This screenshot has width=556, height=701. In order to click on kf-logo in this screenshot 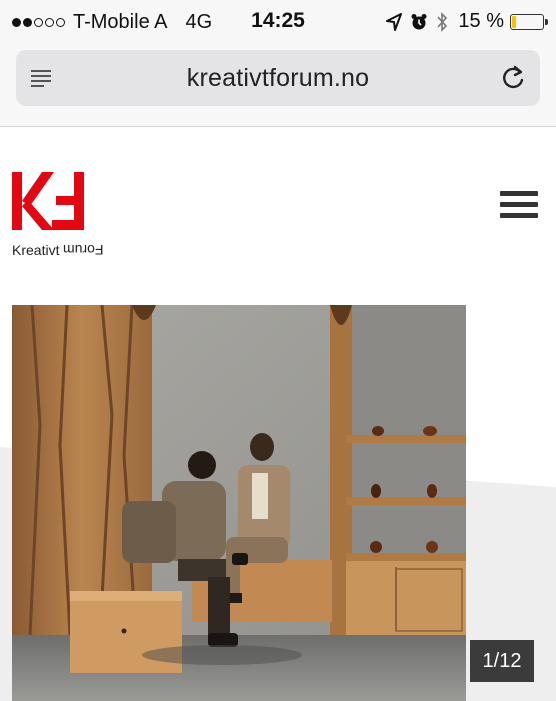, I will do `click(48, 201)`.